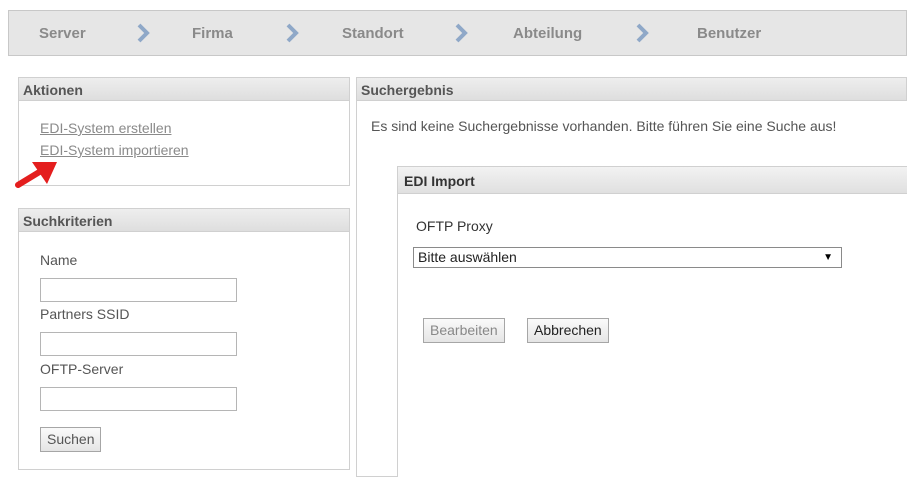  I want to click on dropdown-arrow-icon: ▼, so click(828, 257).